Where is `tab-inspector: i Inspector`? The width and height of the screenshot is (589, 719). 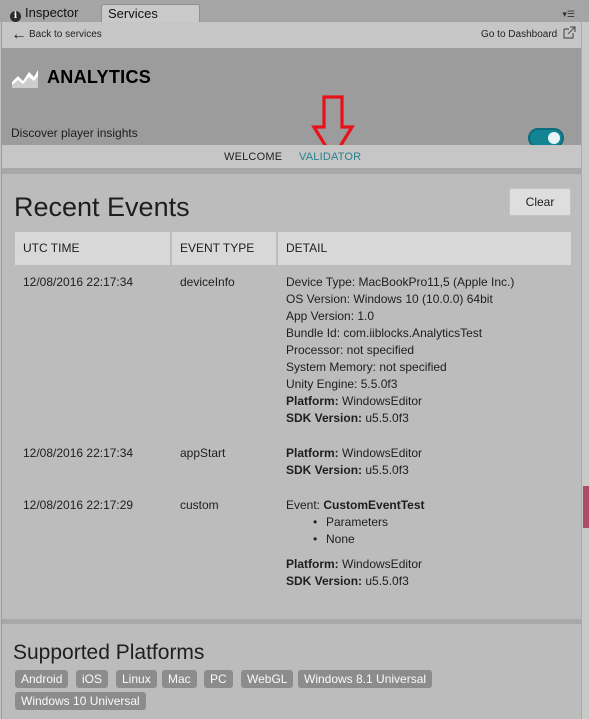 tab-inspector: i Inspector is located at coordinates (50, 13).